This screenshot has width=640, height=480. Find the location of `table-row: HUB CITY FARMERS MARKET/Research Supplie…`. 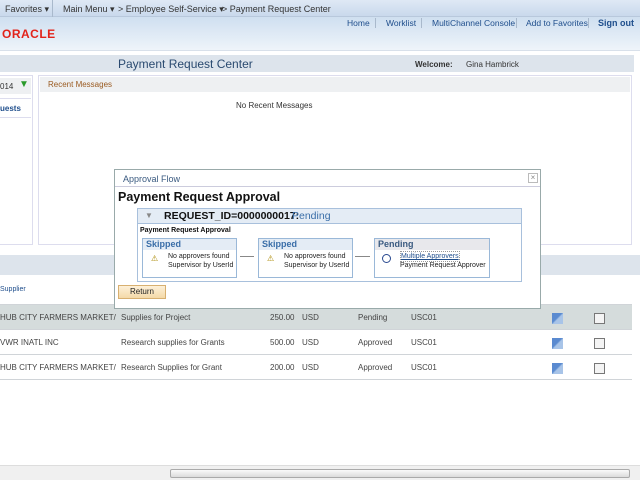

table-row: HUB CITY FARMERS MARKET/Research Supplie… is located at coordinates (316, 367).